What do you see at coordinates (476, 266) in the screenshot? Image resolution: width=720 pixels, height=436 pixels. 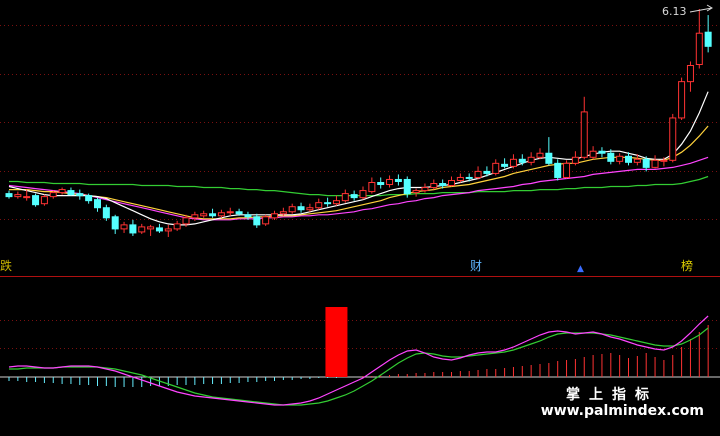 I see `marker-cai: 财` at bounding box center [476, 266].